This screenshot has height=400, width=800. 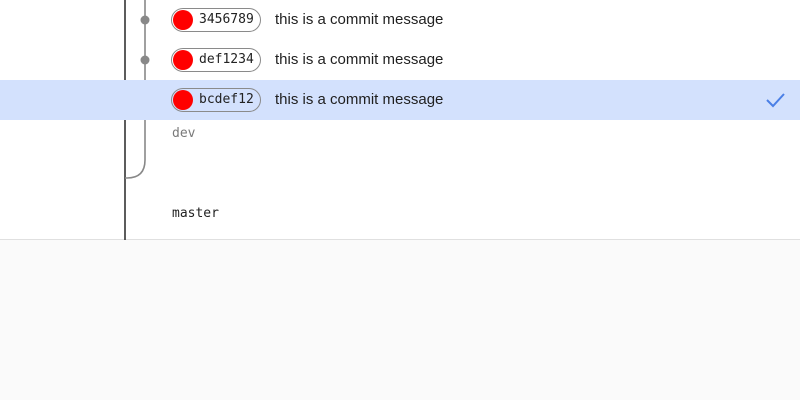 I want to click on commit-row: 3456789 this is a commit message, so click(x=400, y=20).